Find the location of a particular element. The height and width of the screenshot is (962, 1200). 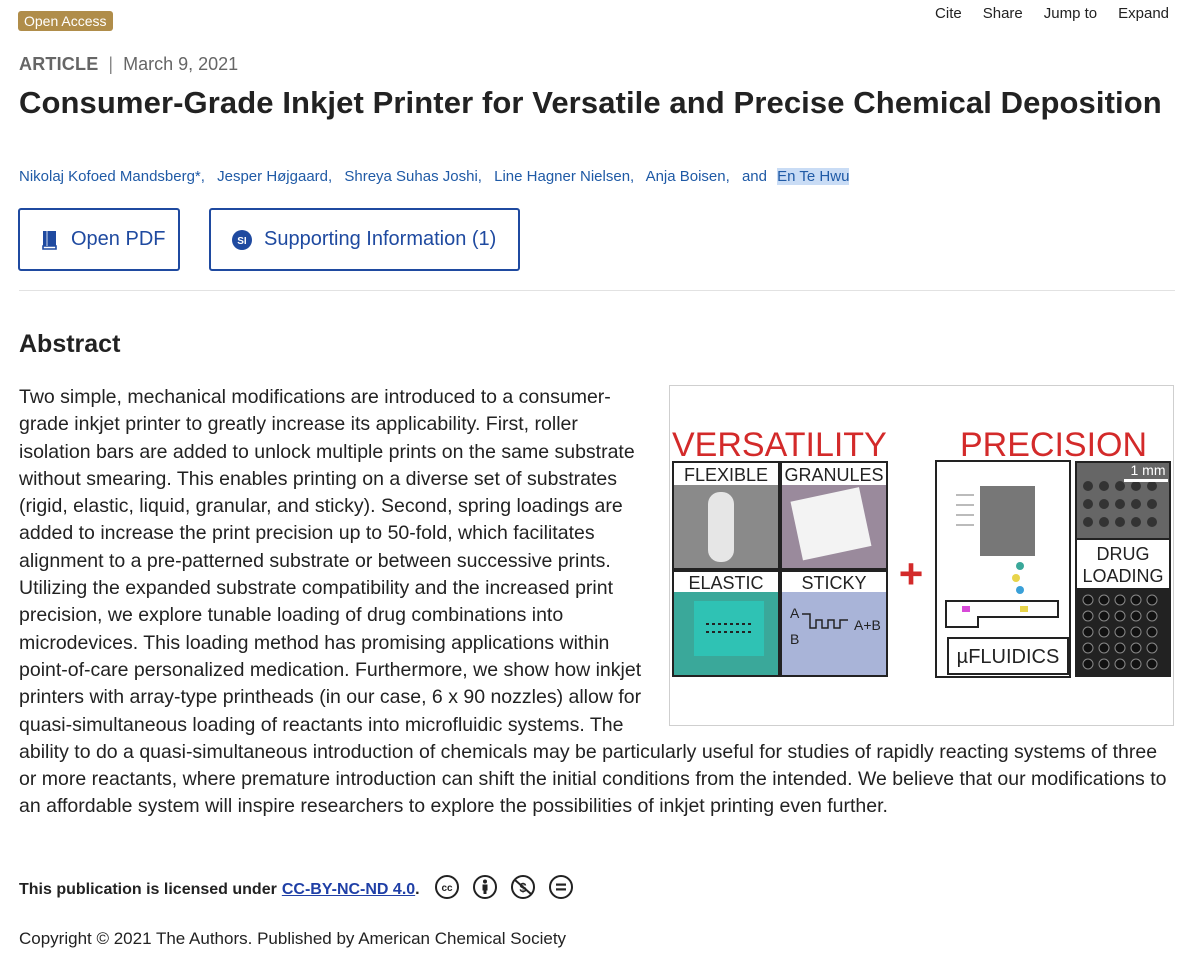

svg-text: B is located at coordinates (794, 639).